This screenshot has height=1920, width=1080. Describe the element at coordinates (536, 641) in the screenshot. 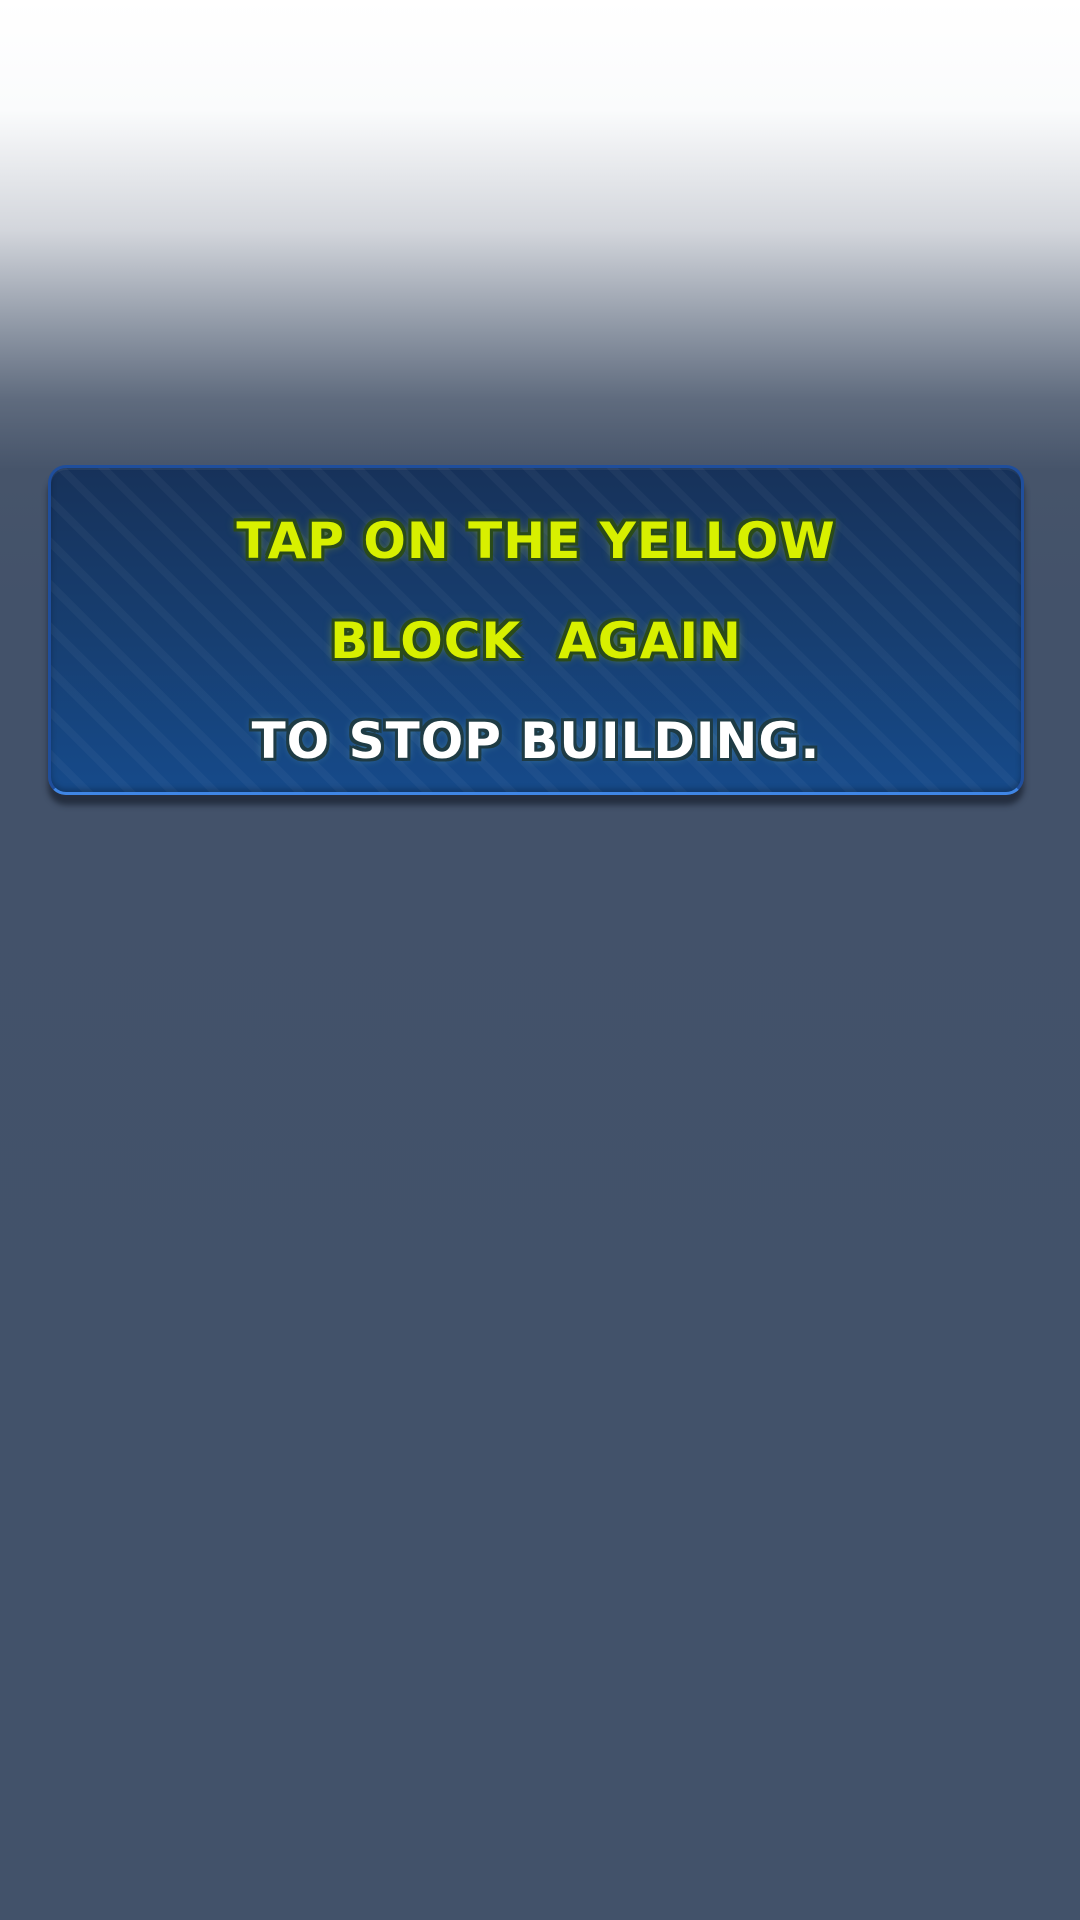

I see `tutorial-text-line-2: BLOCK AGAIN` at that location.